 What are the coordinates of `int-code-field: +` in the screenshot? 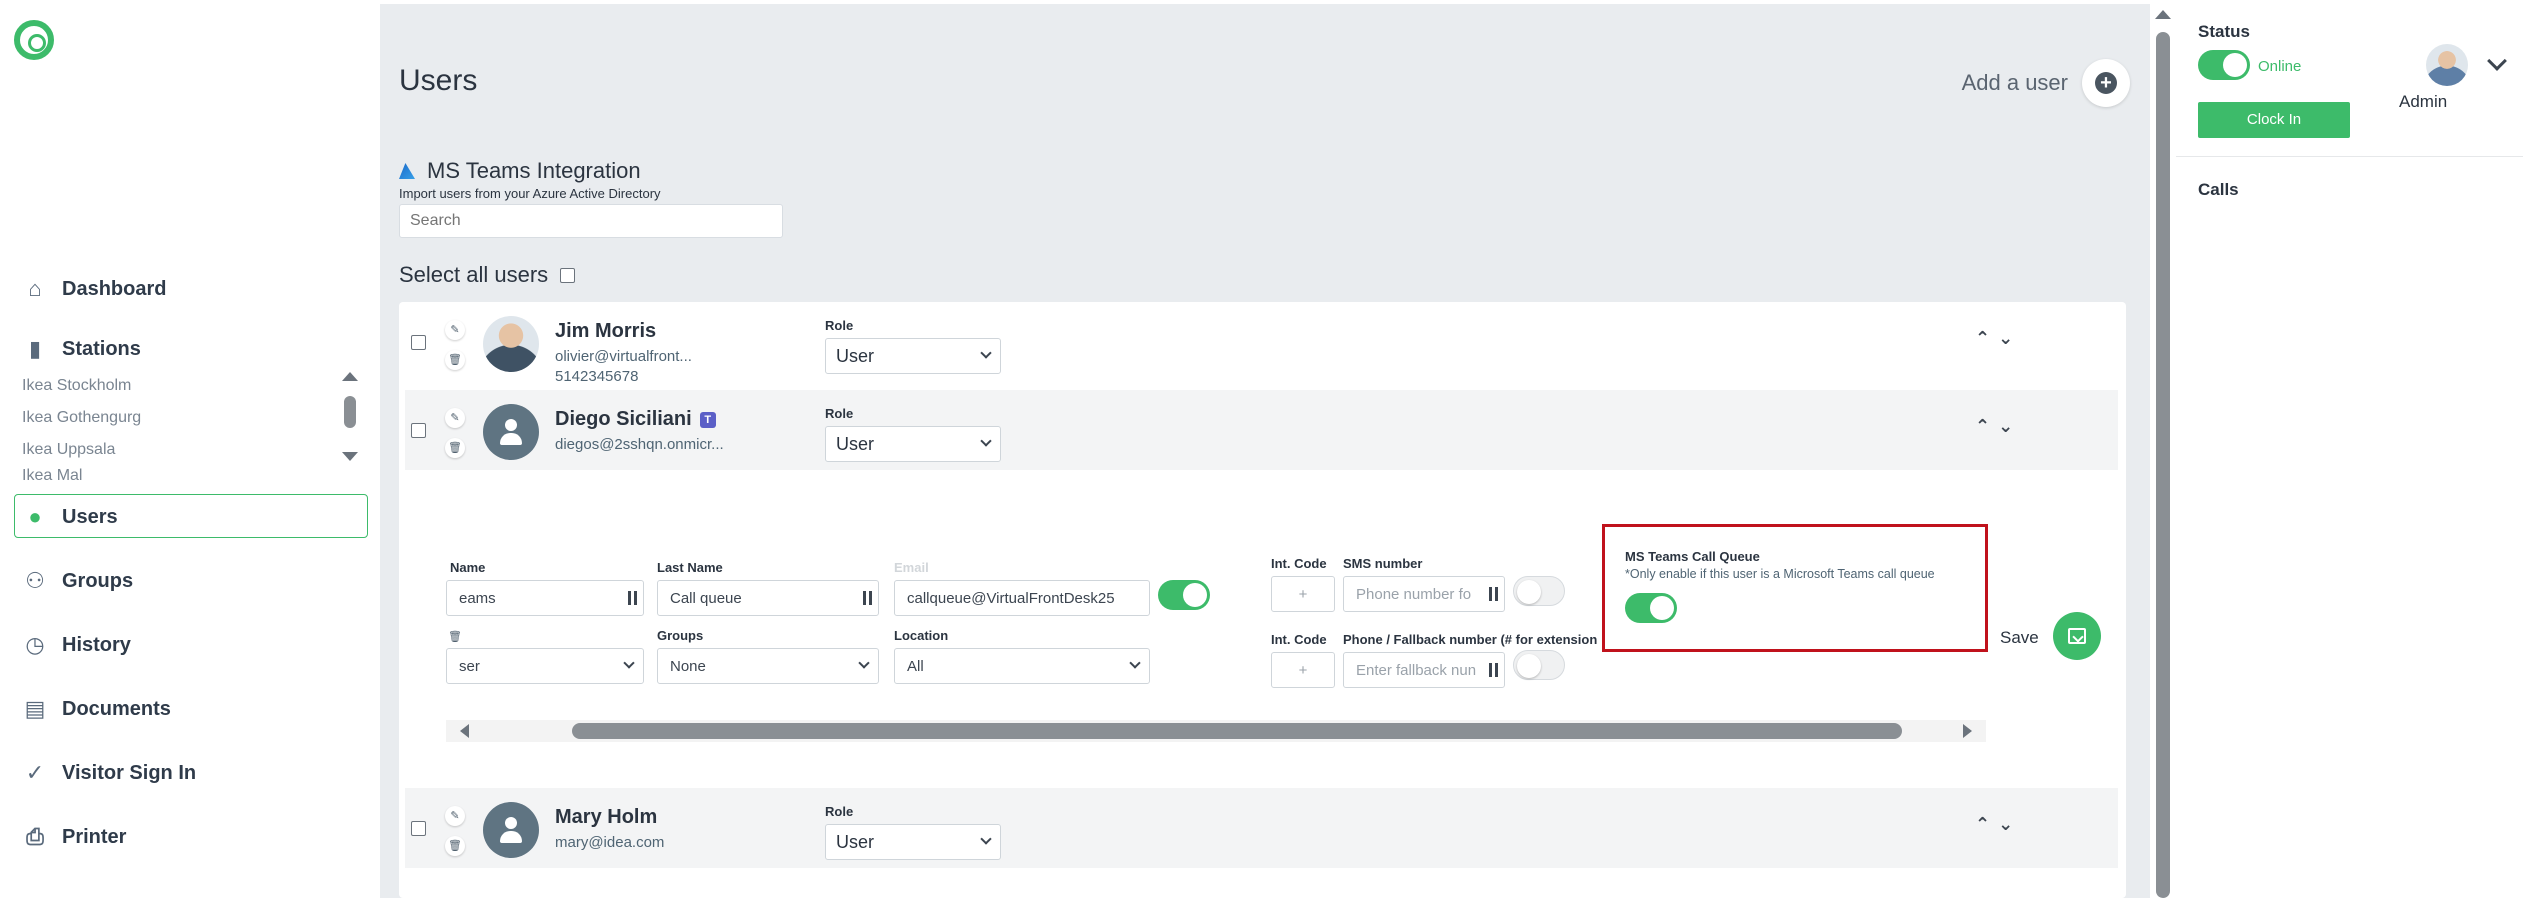 It's located at (1303, 594).